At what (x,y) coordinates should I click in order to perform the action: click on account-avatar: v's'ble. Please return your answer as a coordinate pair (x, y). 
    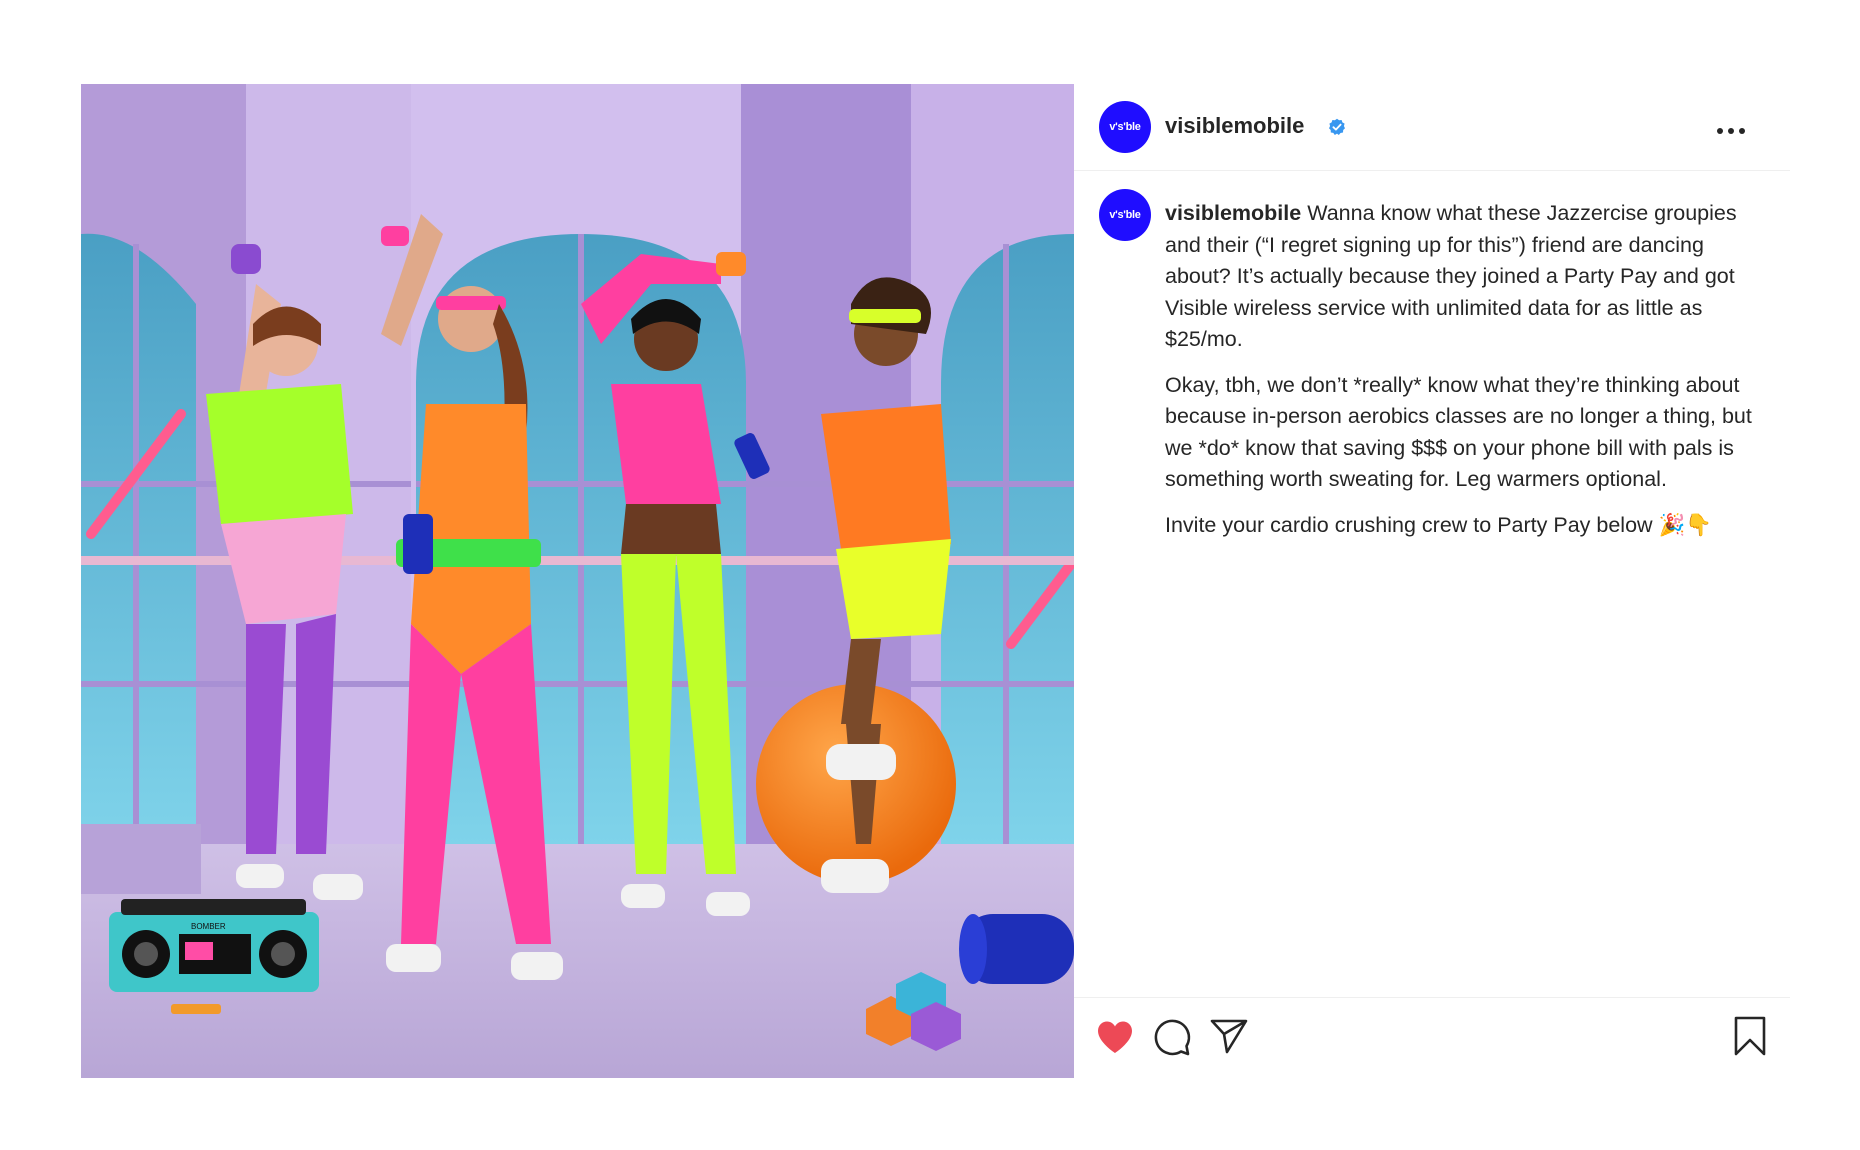
    Looking at the image, I should click on (1125, 127).